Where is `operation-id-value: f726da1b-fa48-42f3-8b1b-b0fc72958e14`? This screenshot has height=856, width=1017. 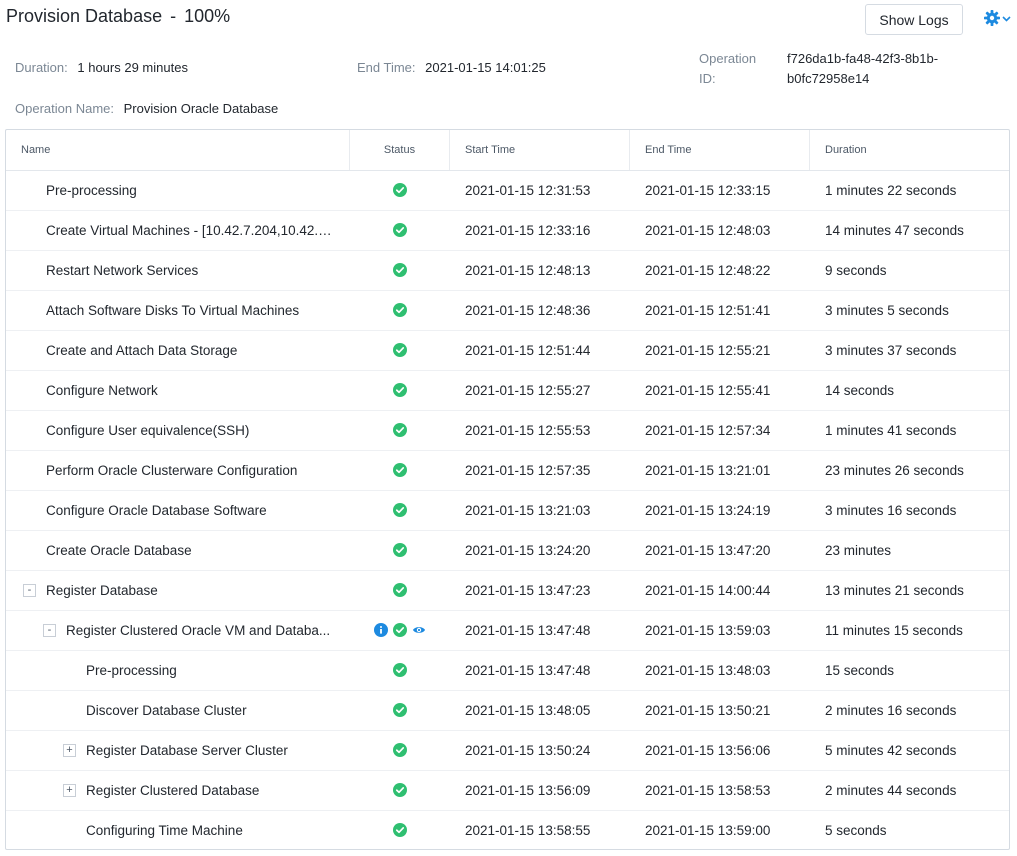 operation-id-value: f726da1b-fa48-42f3-8b1b-b0fc72958e14 is located at coordinates (863, 68).